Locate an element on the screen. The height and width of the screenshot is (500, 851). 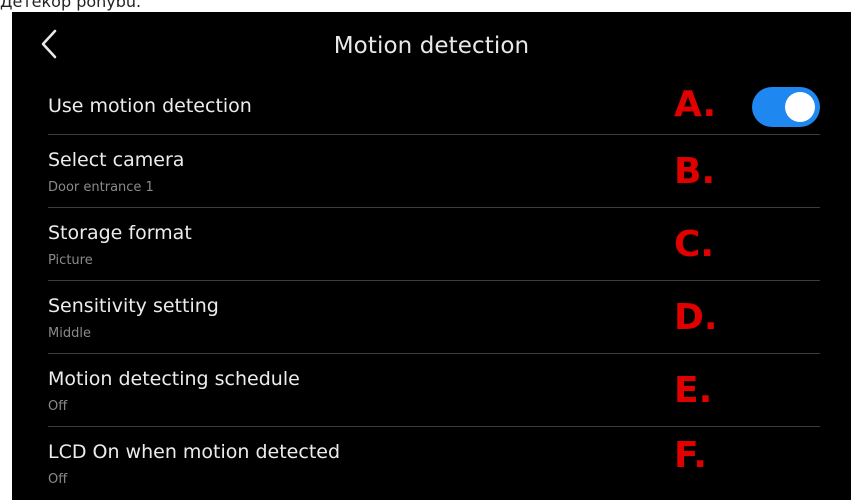
toggle-knob is located at coordinates (800, 107).